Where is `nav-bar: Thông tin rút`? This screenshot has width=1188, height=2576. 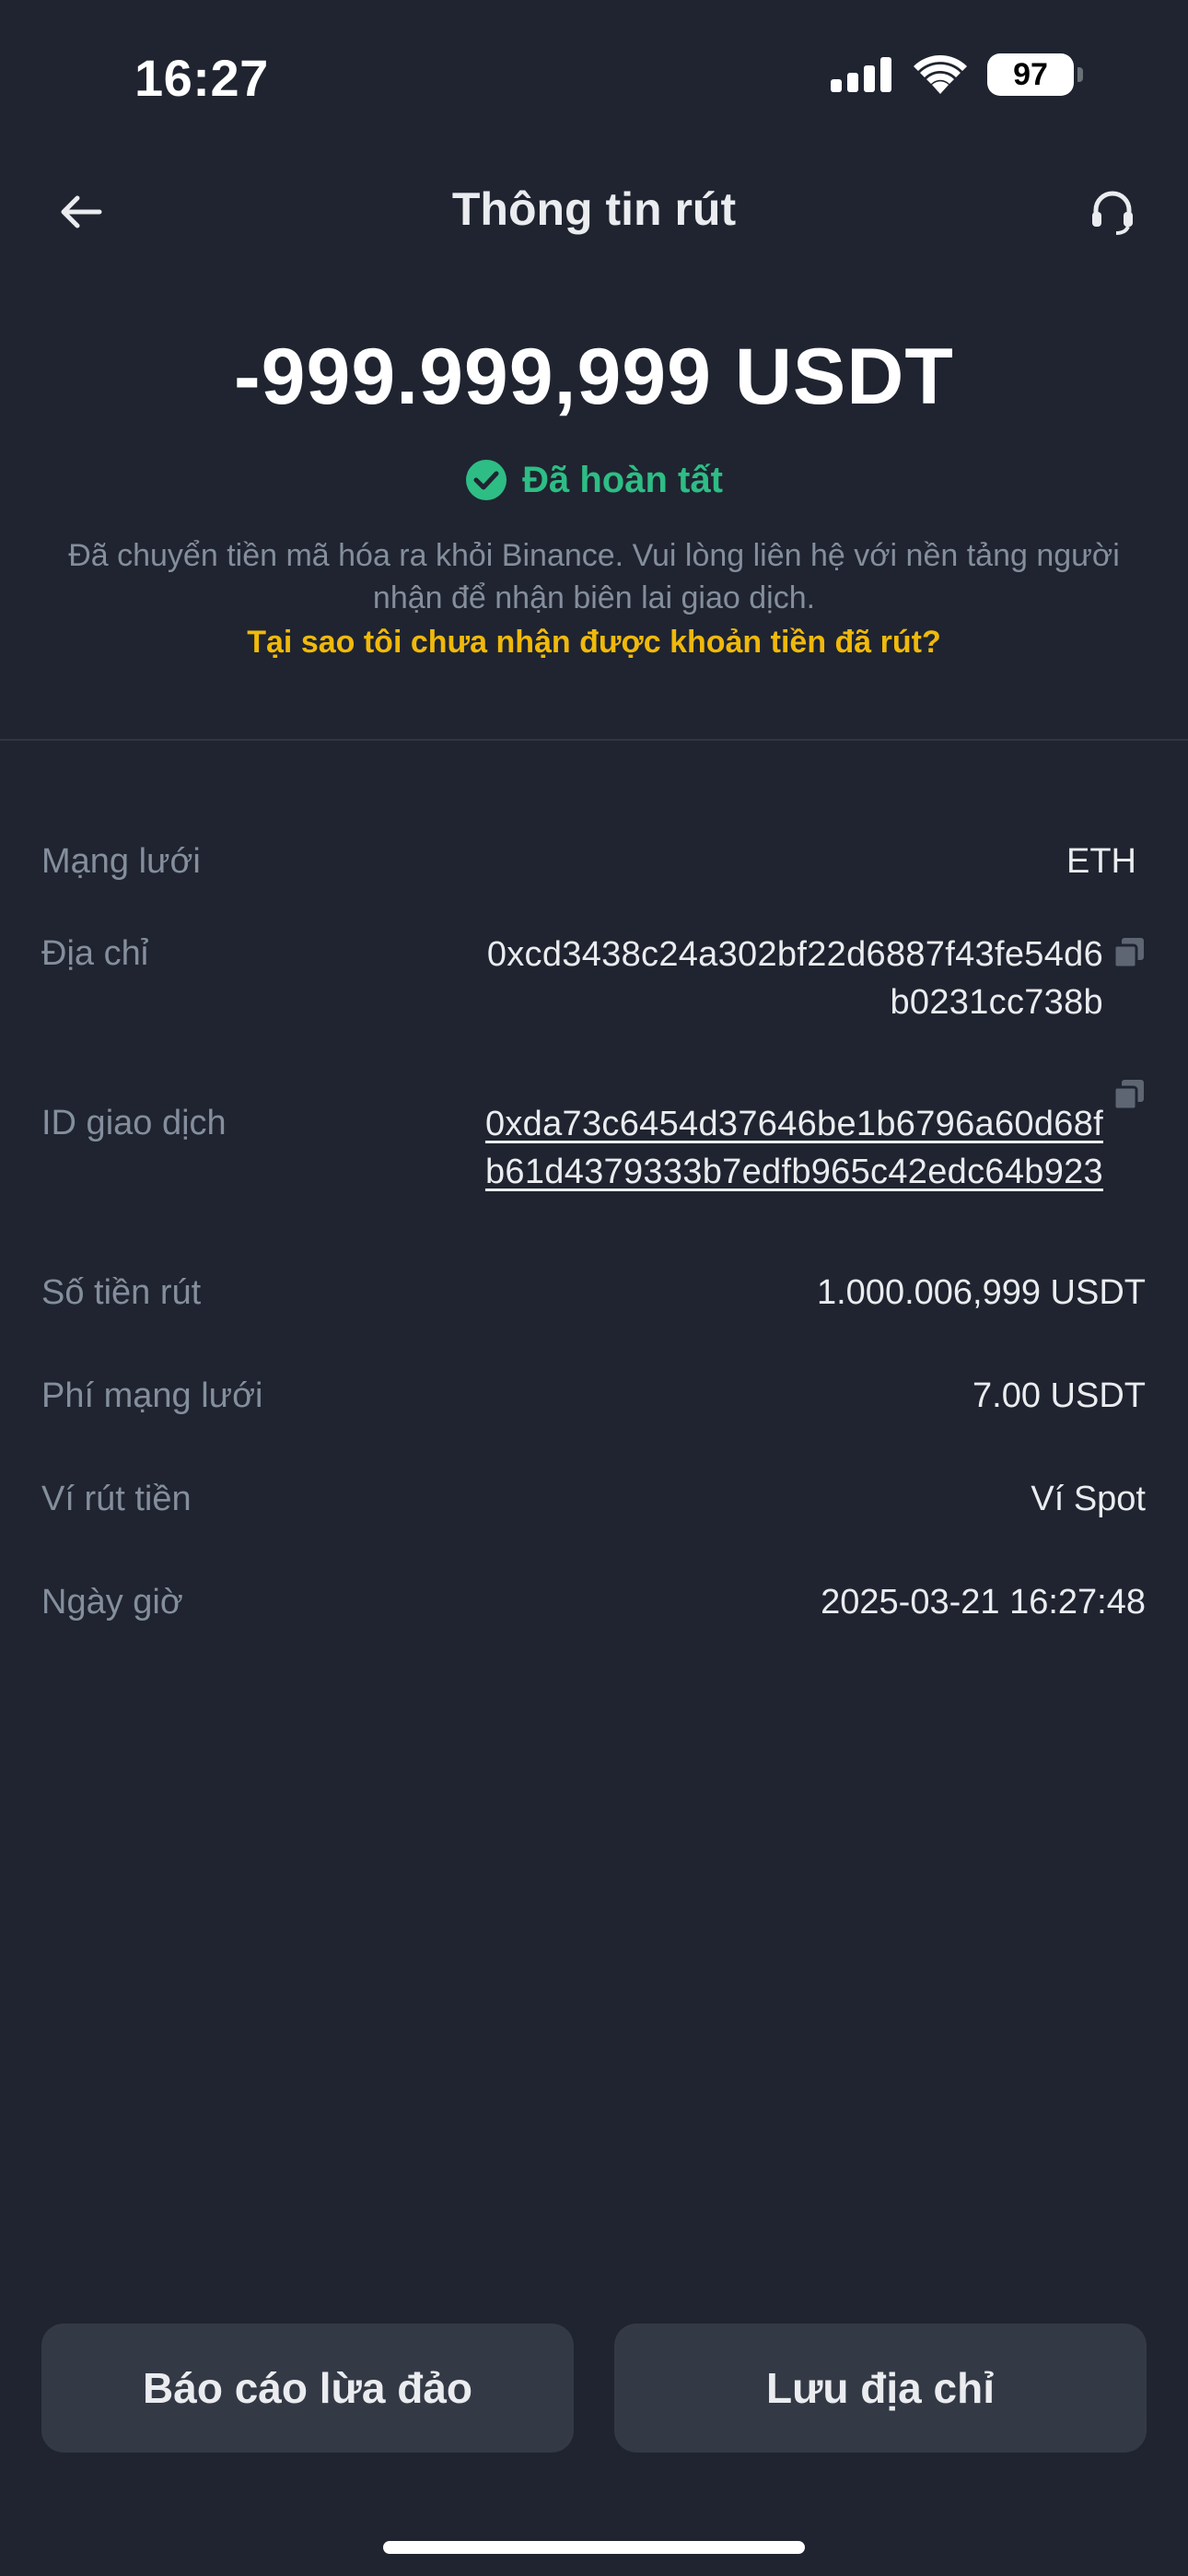
nav-bar: Thông tin rút is located at coordinates (594, 212).